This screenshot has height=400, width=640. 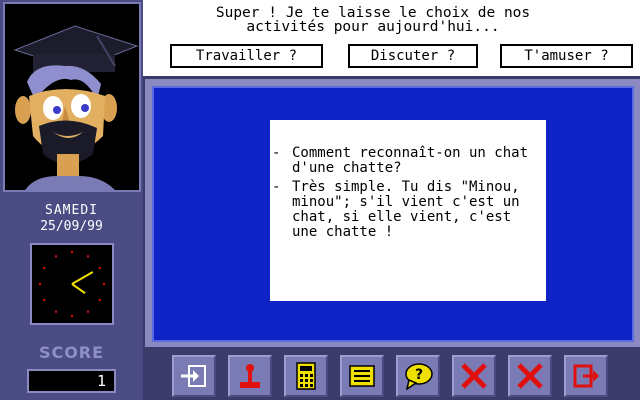 I want to click on question-bubble-icon: ?, so click(x=419, y=376).